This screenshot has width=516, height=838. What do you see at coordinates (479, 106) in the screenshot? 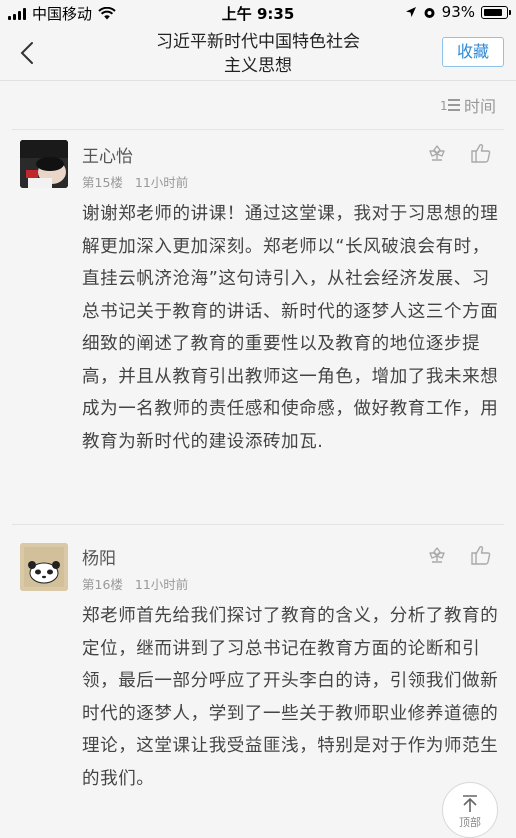
I see `sort-label: 时间` at bounding box center [479, 106].